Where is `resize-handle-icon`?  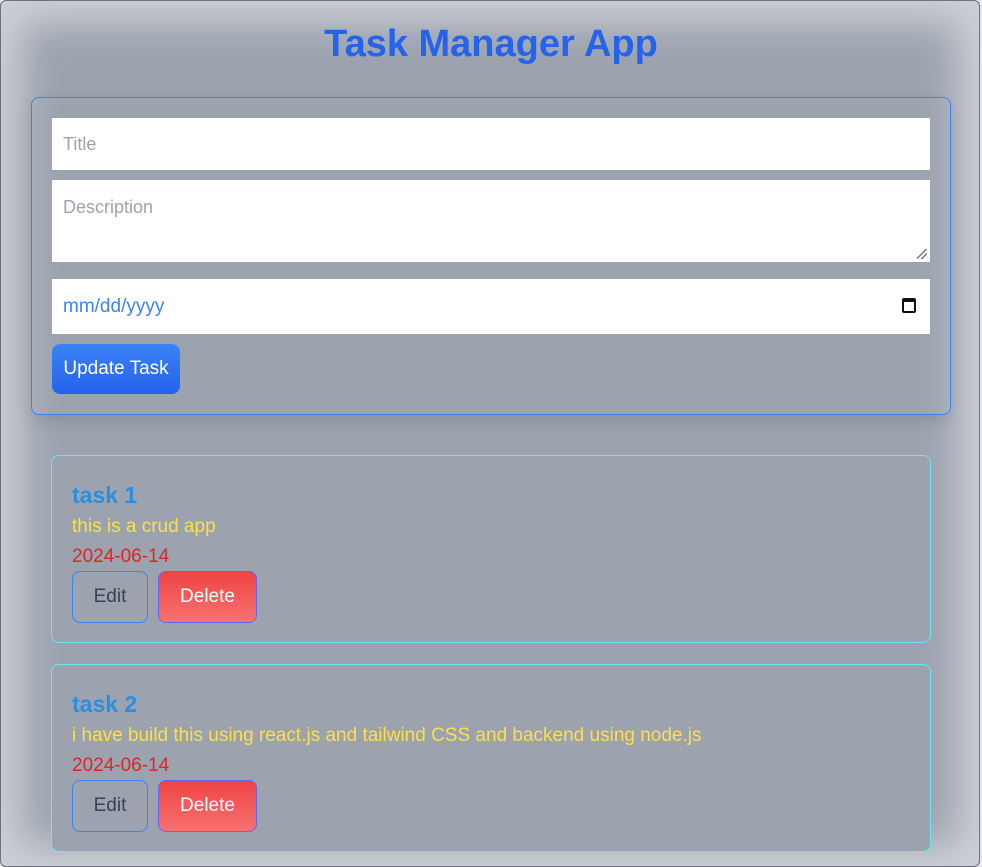
resize-handle-icon is located at coordinates (922, 254).